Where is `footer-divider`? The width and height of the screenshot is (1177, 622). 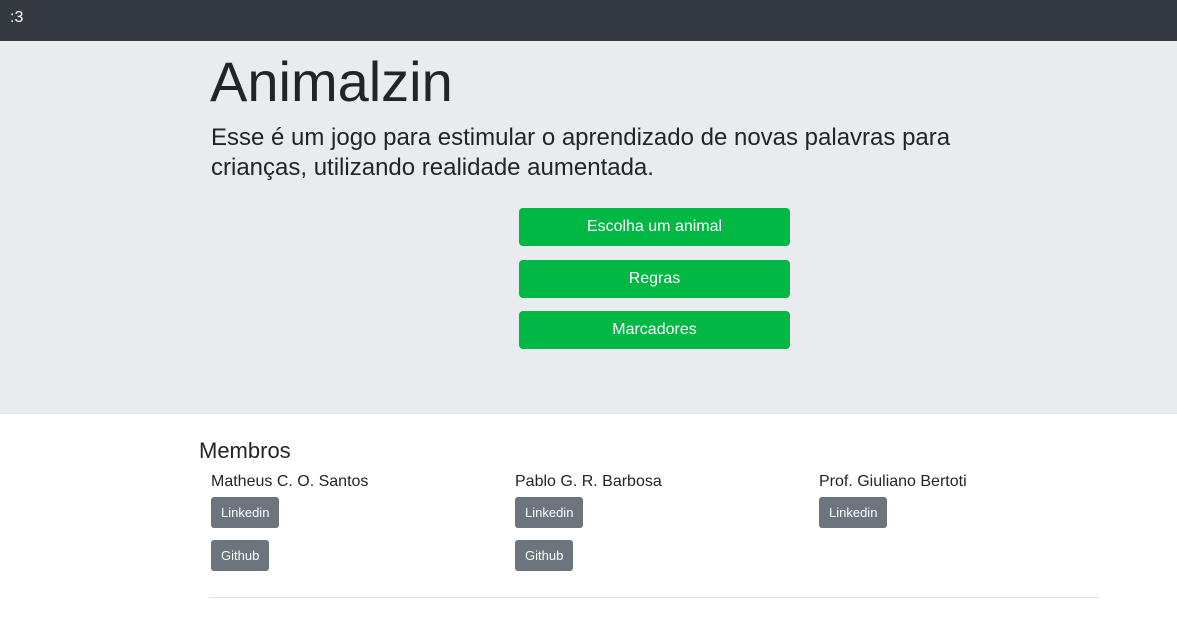 footer-divider is located at coordinates (654, 597).